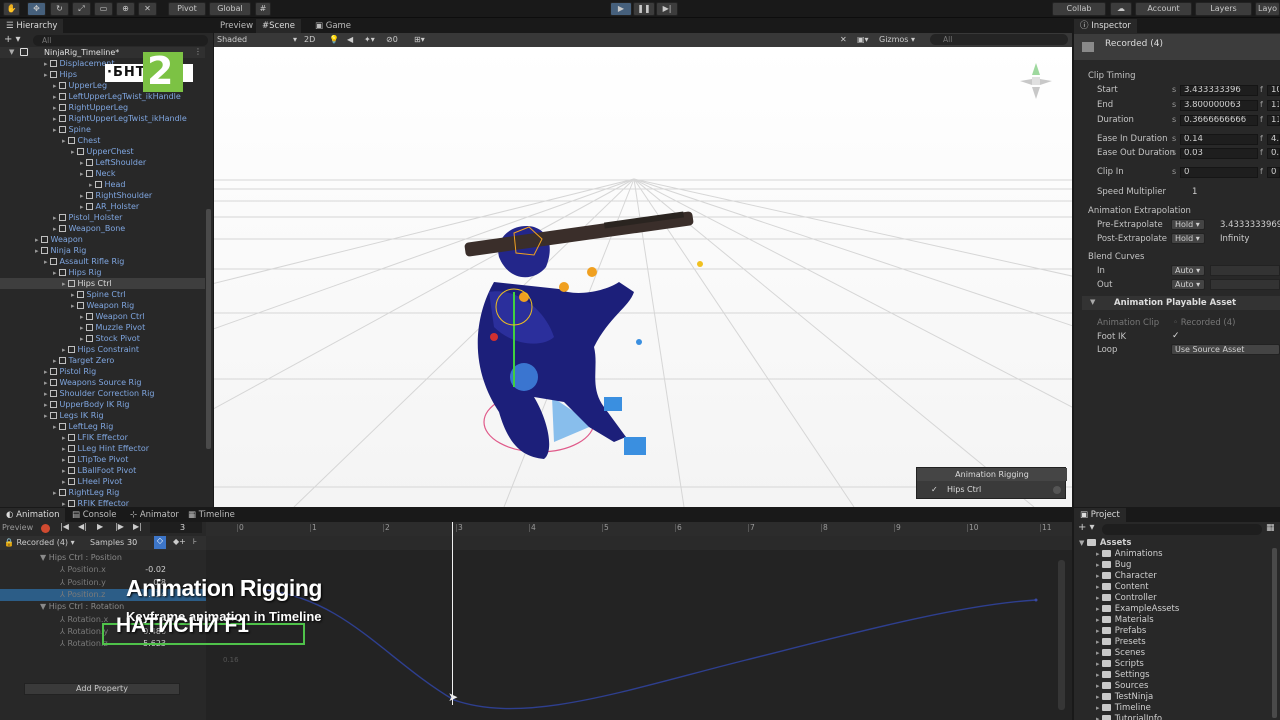 The image size is (1280, 720). What do you see at coordinates (136, 543) in the screenshot?
I see `samples-field: 30` at bounding box center [136, 543].